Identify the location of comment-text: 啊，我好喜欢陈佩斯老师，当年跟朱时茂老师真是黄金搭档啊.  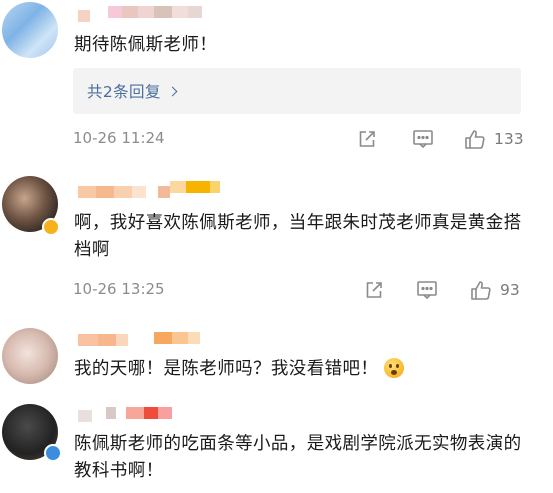
(298, 236).